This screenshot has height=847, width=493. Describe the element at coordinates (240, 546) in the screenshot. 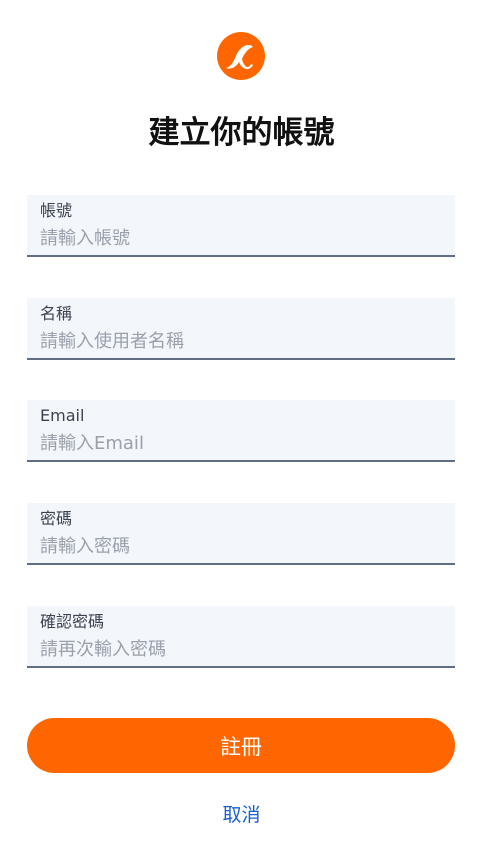

I see `password-input` at that location.